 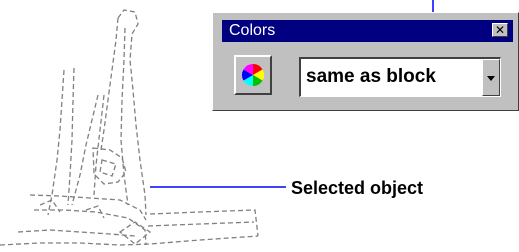 I want to click on color-picker-button, so click(x=253, y=75).